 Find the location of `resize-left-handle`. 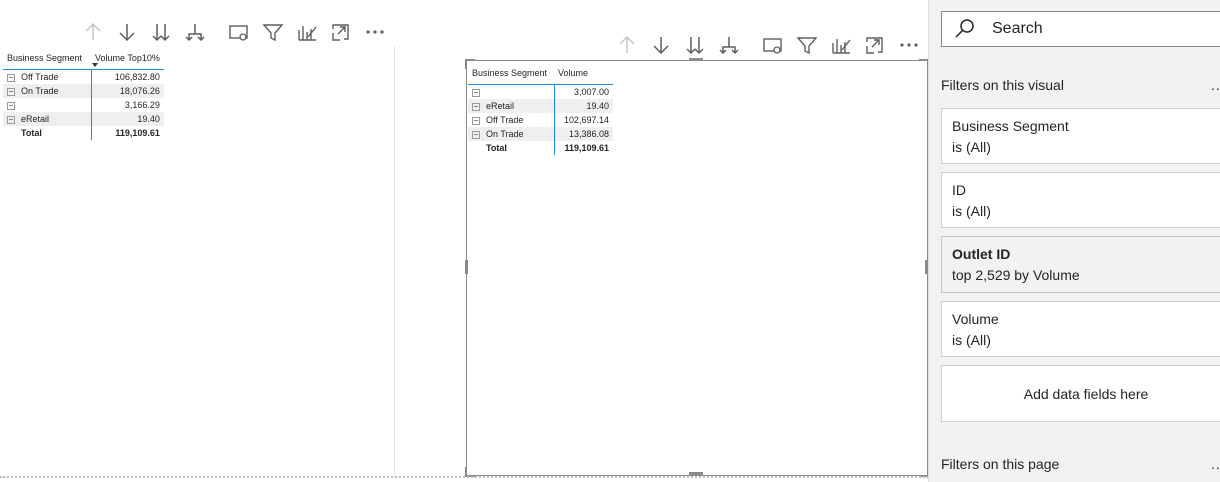

resize-left-handle is located at coordinates (466, 267).